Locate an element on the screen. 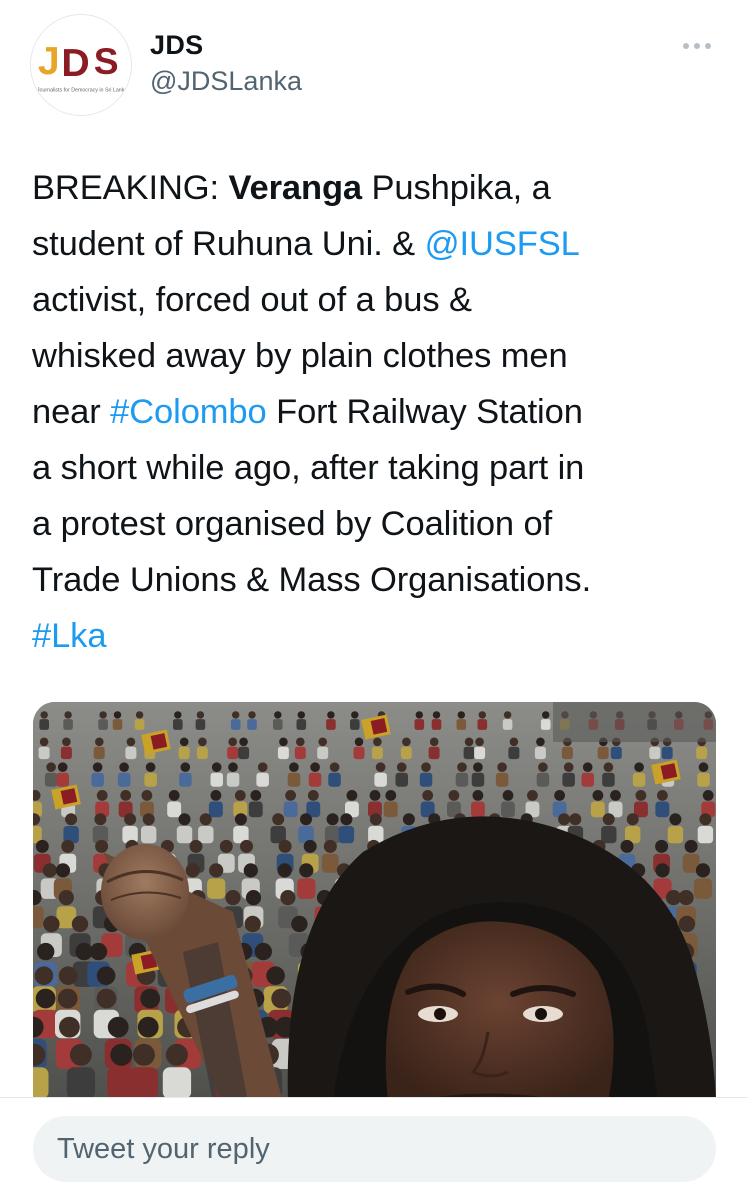 This screenshot has width=748, height=1200. svg-text:Journalists for Democracy in S: Journalists for Democracy in Sri Lanka is located at coordinates (82, 90).